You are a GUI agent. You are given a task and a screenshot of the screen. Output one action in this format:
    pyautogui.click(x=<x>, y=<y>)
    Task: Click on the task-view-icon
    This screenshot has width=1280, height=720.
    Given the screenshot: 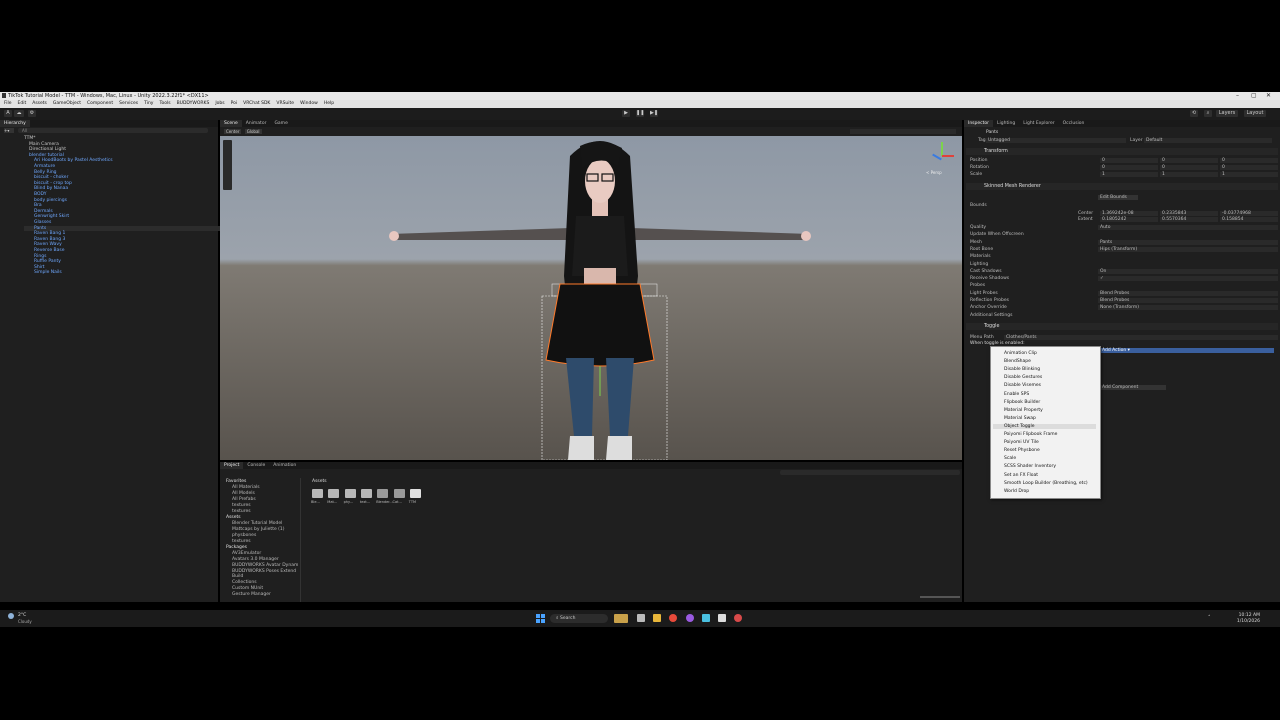 What is the action you would take?
    pyautogui.click(x=641, y=618)
    